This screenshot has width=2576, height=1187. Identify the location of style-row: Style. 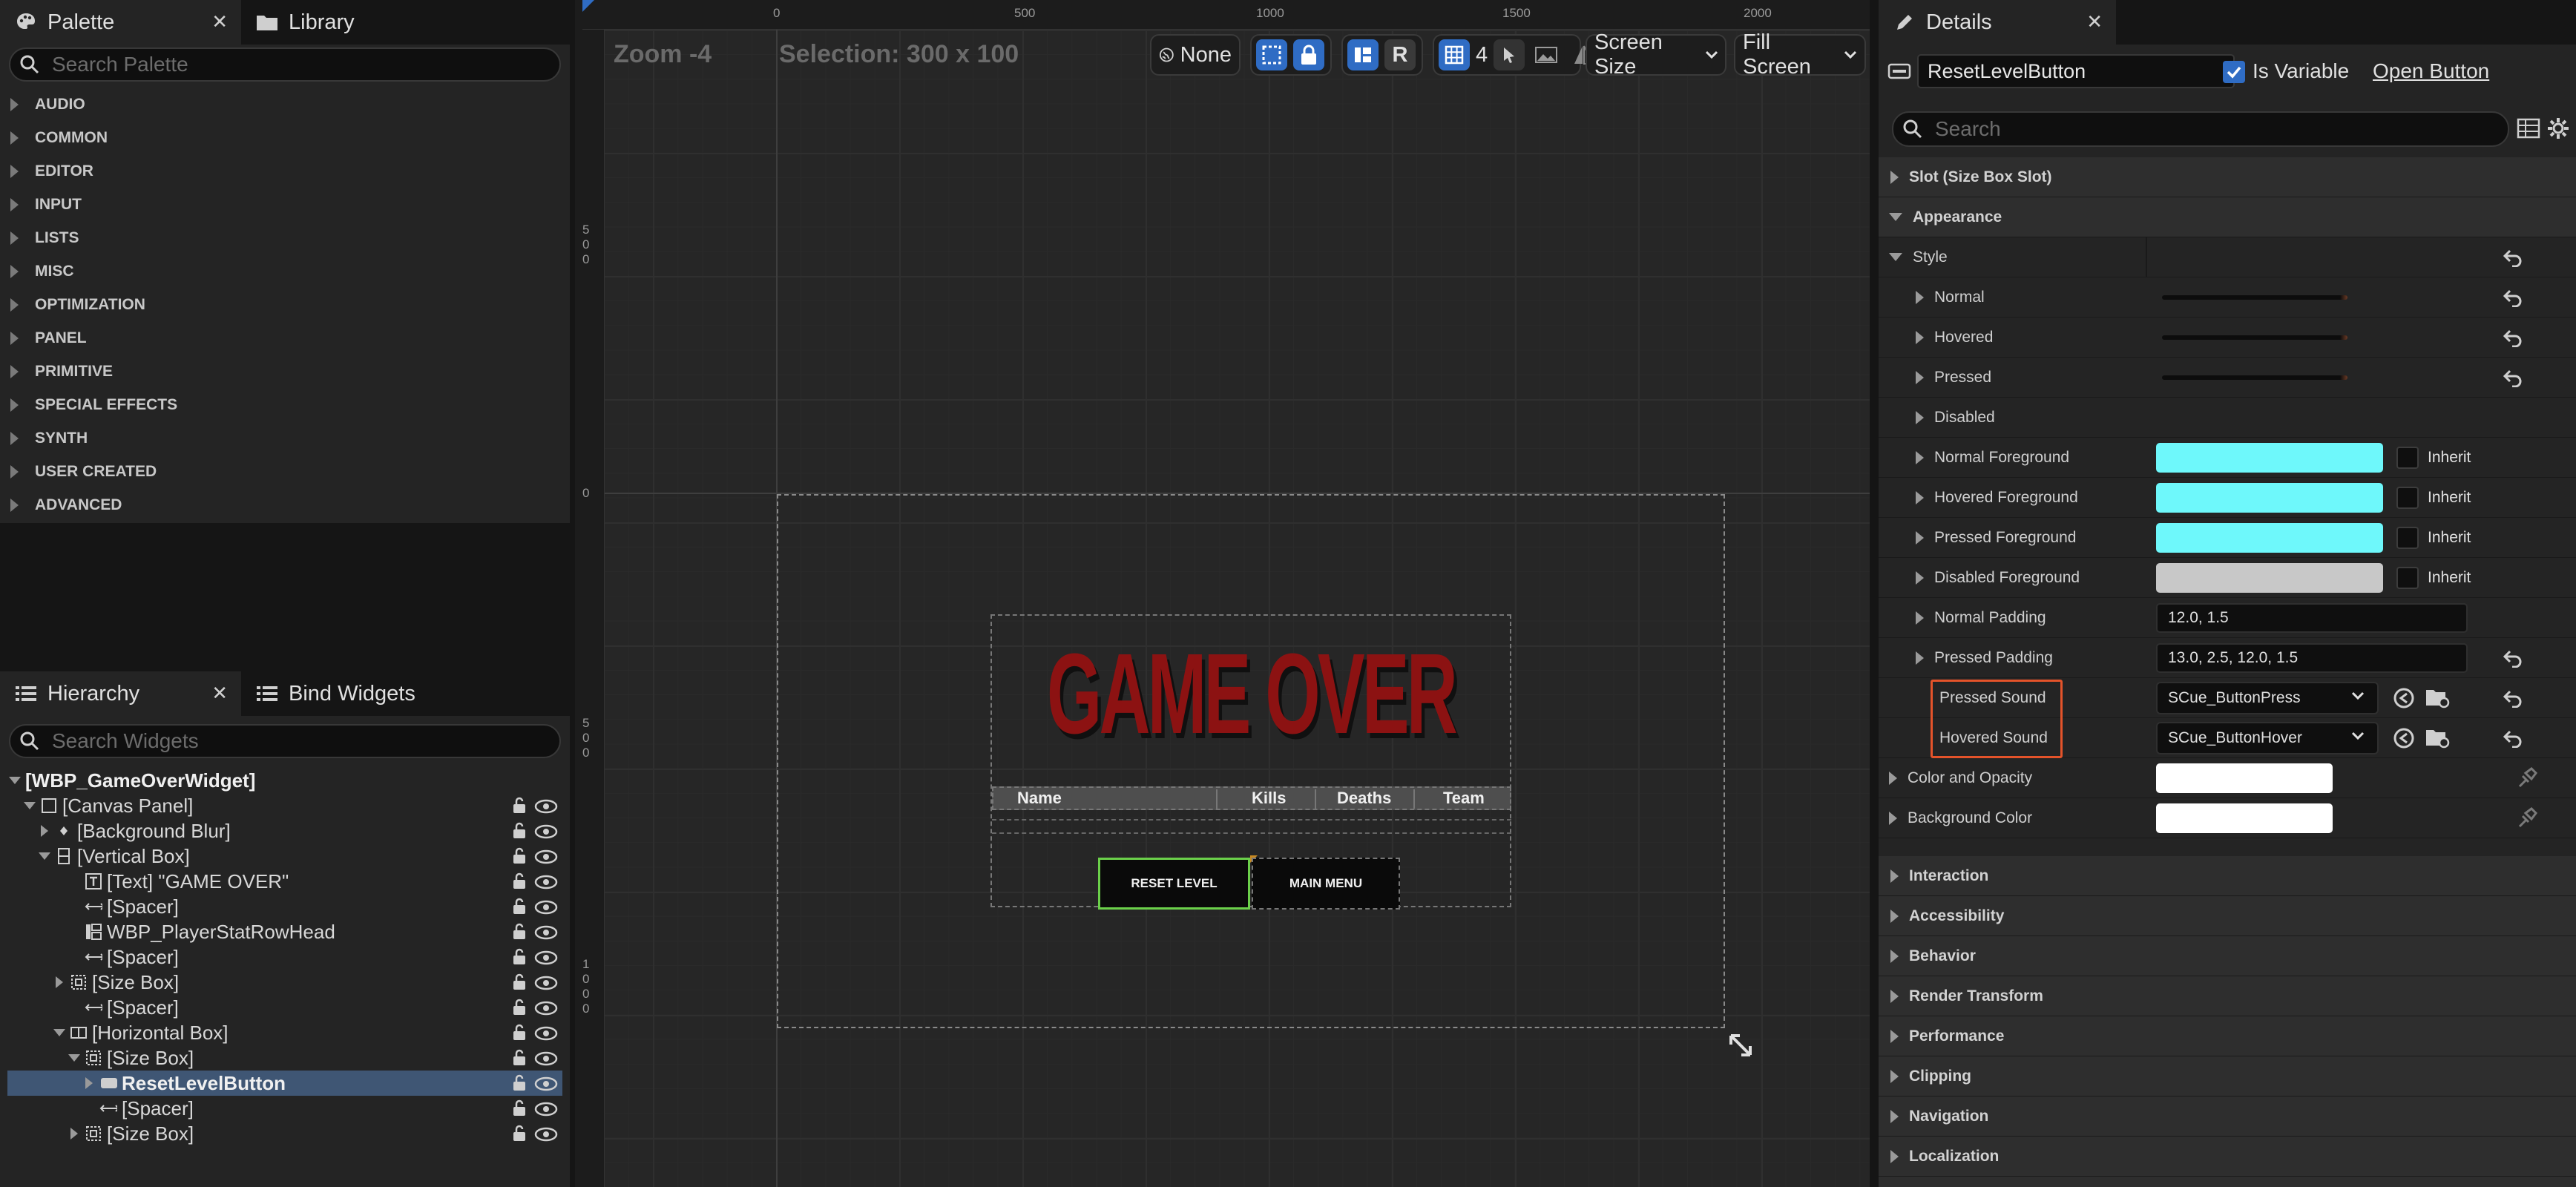
(2227, 257).